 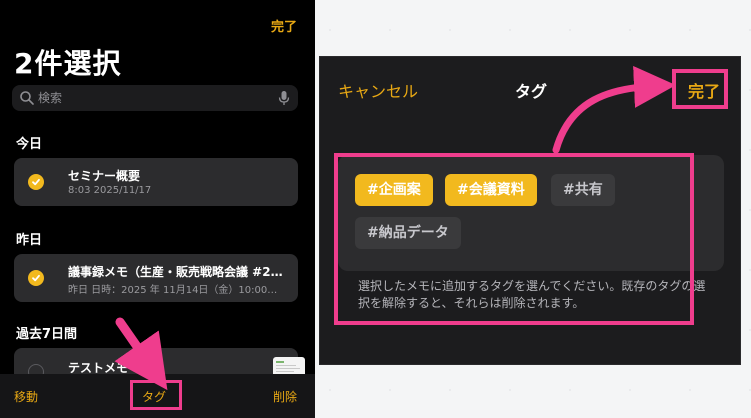 What do you see at coordinates (110, 190) in the screenshot?
I see `note-subtitle: 8:03 2025/11/17` at bounding box center [110, 190].